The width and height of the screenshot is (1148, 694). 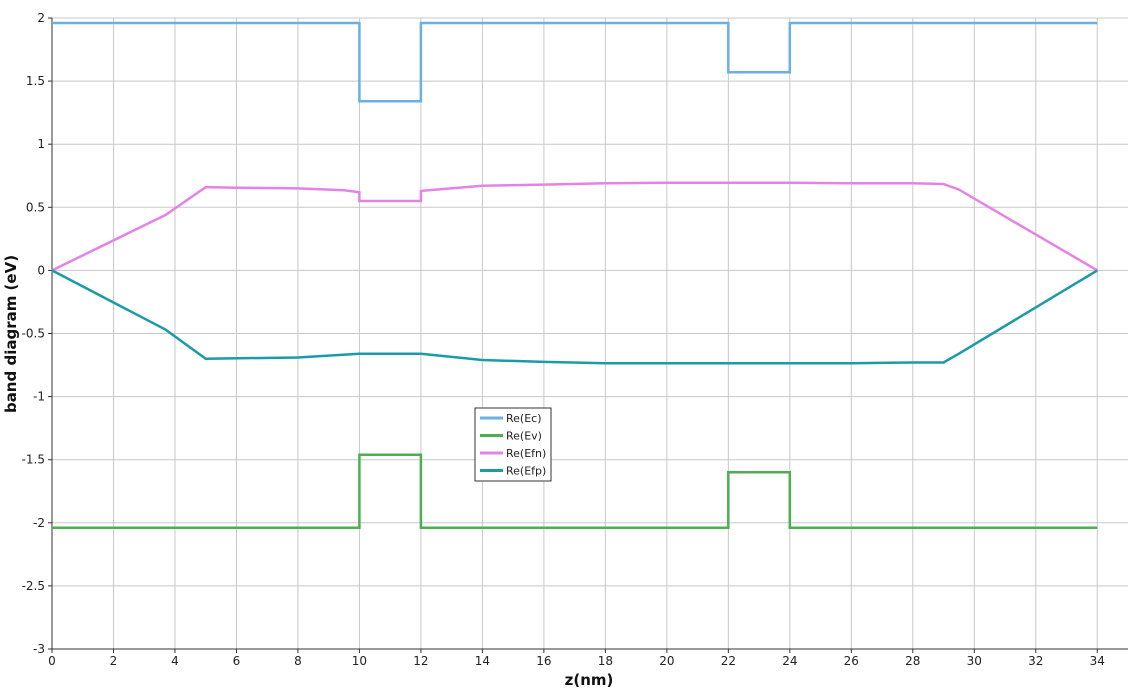 I want to click on y-tick-label: 1, so click(x=41, y=144).